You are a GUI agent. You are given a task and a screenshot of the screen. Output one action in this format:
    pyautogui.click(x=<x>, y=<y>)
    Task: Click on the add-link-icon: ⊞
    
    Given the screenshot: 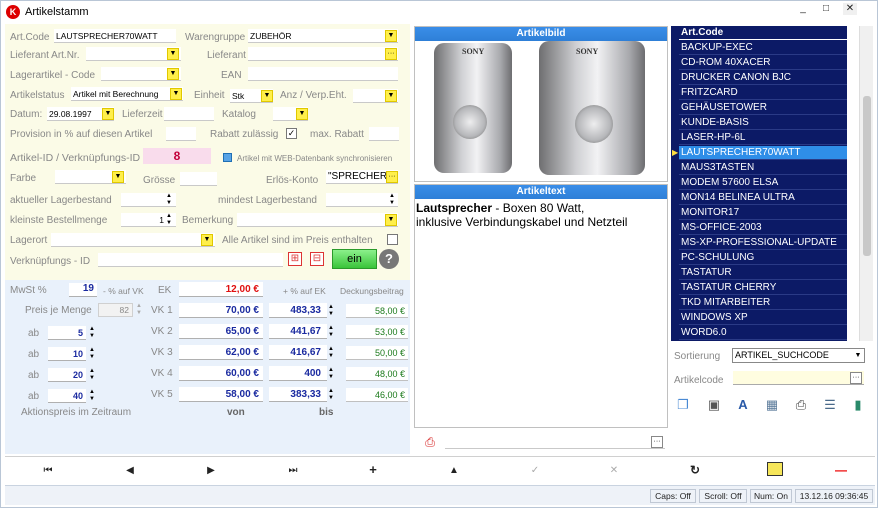 What is the action you would take?
    pyautogui.click(x=295, y=259)
    